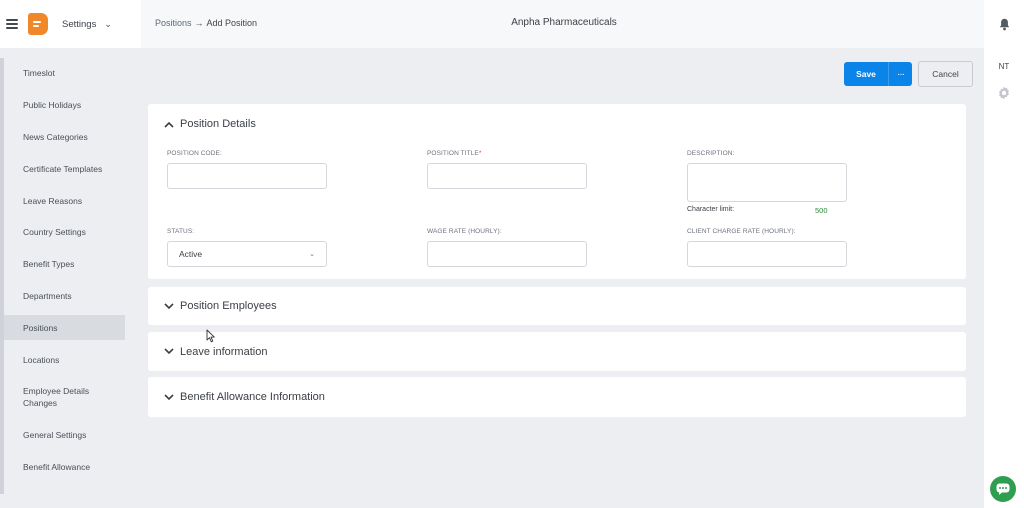 Image resolution: width=1024 pixels, height=508 pixels. I want to click on description-label: DESCRIPTION:, so click(711, 153).